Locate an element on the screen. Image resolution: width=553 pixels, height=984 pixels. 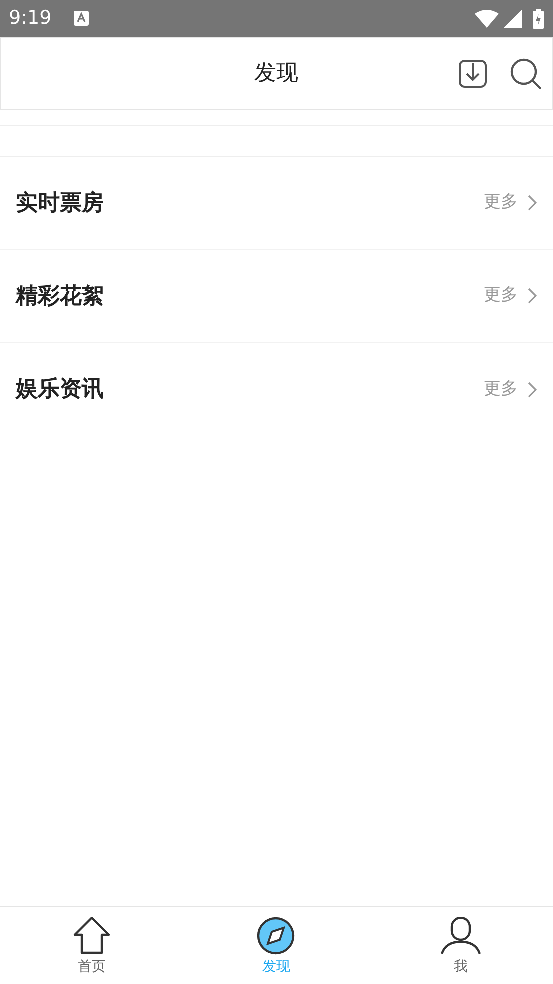
tab: 首页 is located at coordinates (92, 945).